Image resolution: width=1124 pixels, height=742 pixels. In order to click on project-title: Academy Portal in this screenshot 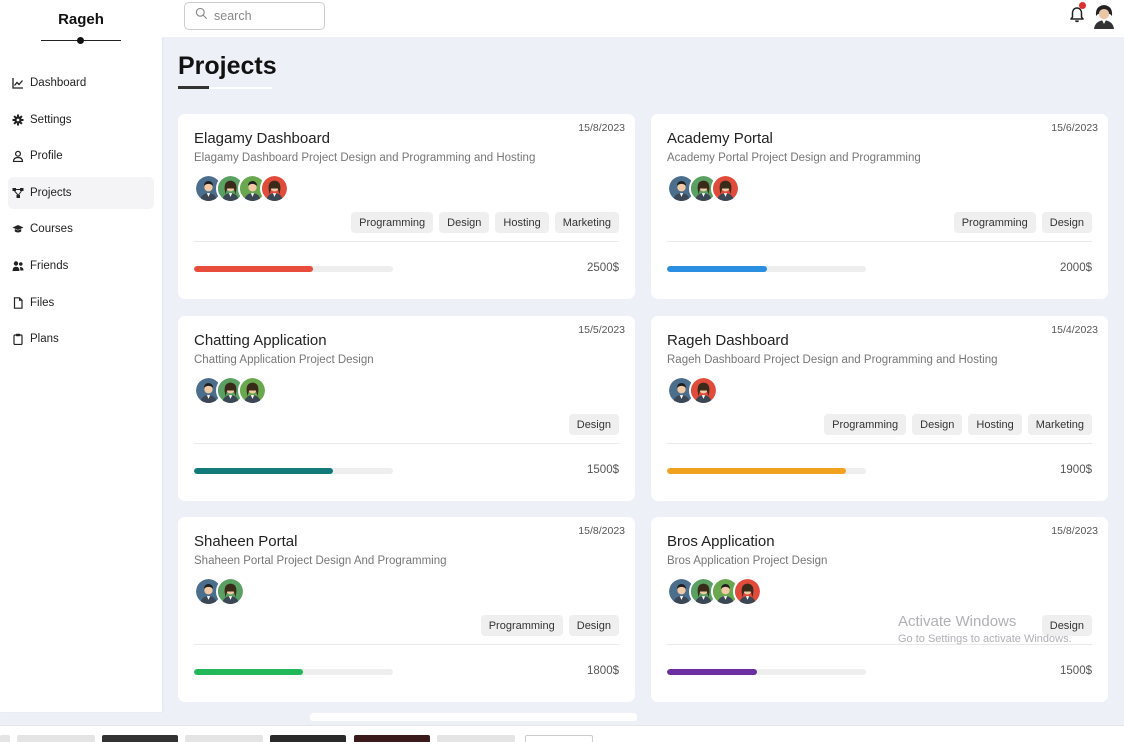, I will do `click(720, 138)`.